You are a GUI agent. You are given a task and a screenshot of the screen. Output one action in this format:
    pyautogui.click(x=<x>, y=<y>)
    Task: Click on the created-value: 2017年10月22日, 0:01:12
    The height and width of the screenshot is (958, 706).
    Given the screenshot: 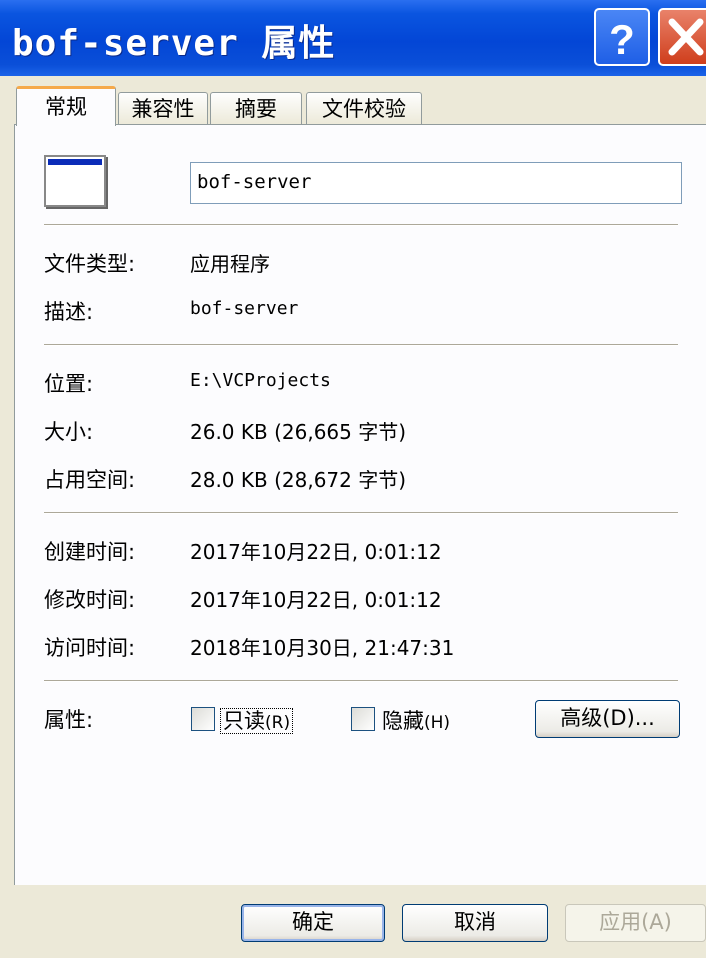 What is the action you would take?
    pyautogui.click(x=316, y=552)
    